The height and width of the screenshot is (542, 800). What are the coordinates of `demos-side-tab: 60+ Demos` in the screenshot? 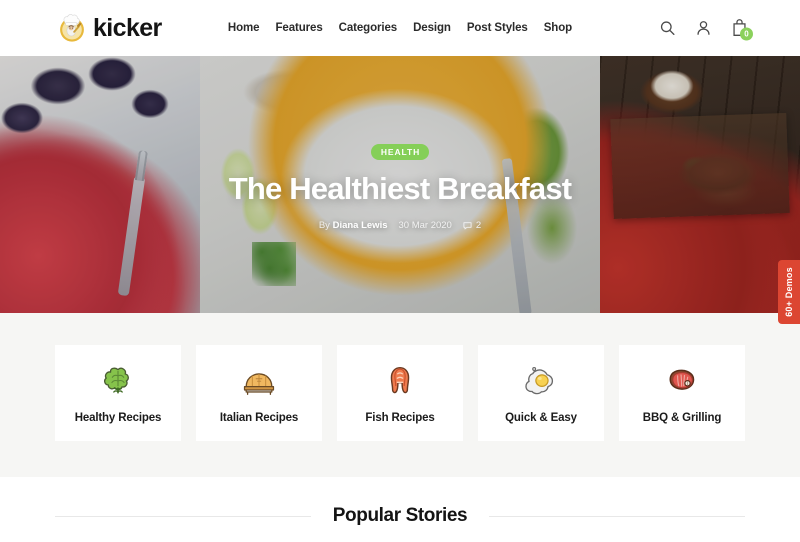 It's located at (789, 292).